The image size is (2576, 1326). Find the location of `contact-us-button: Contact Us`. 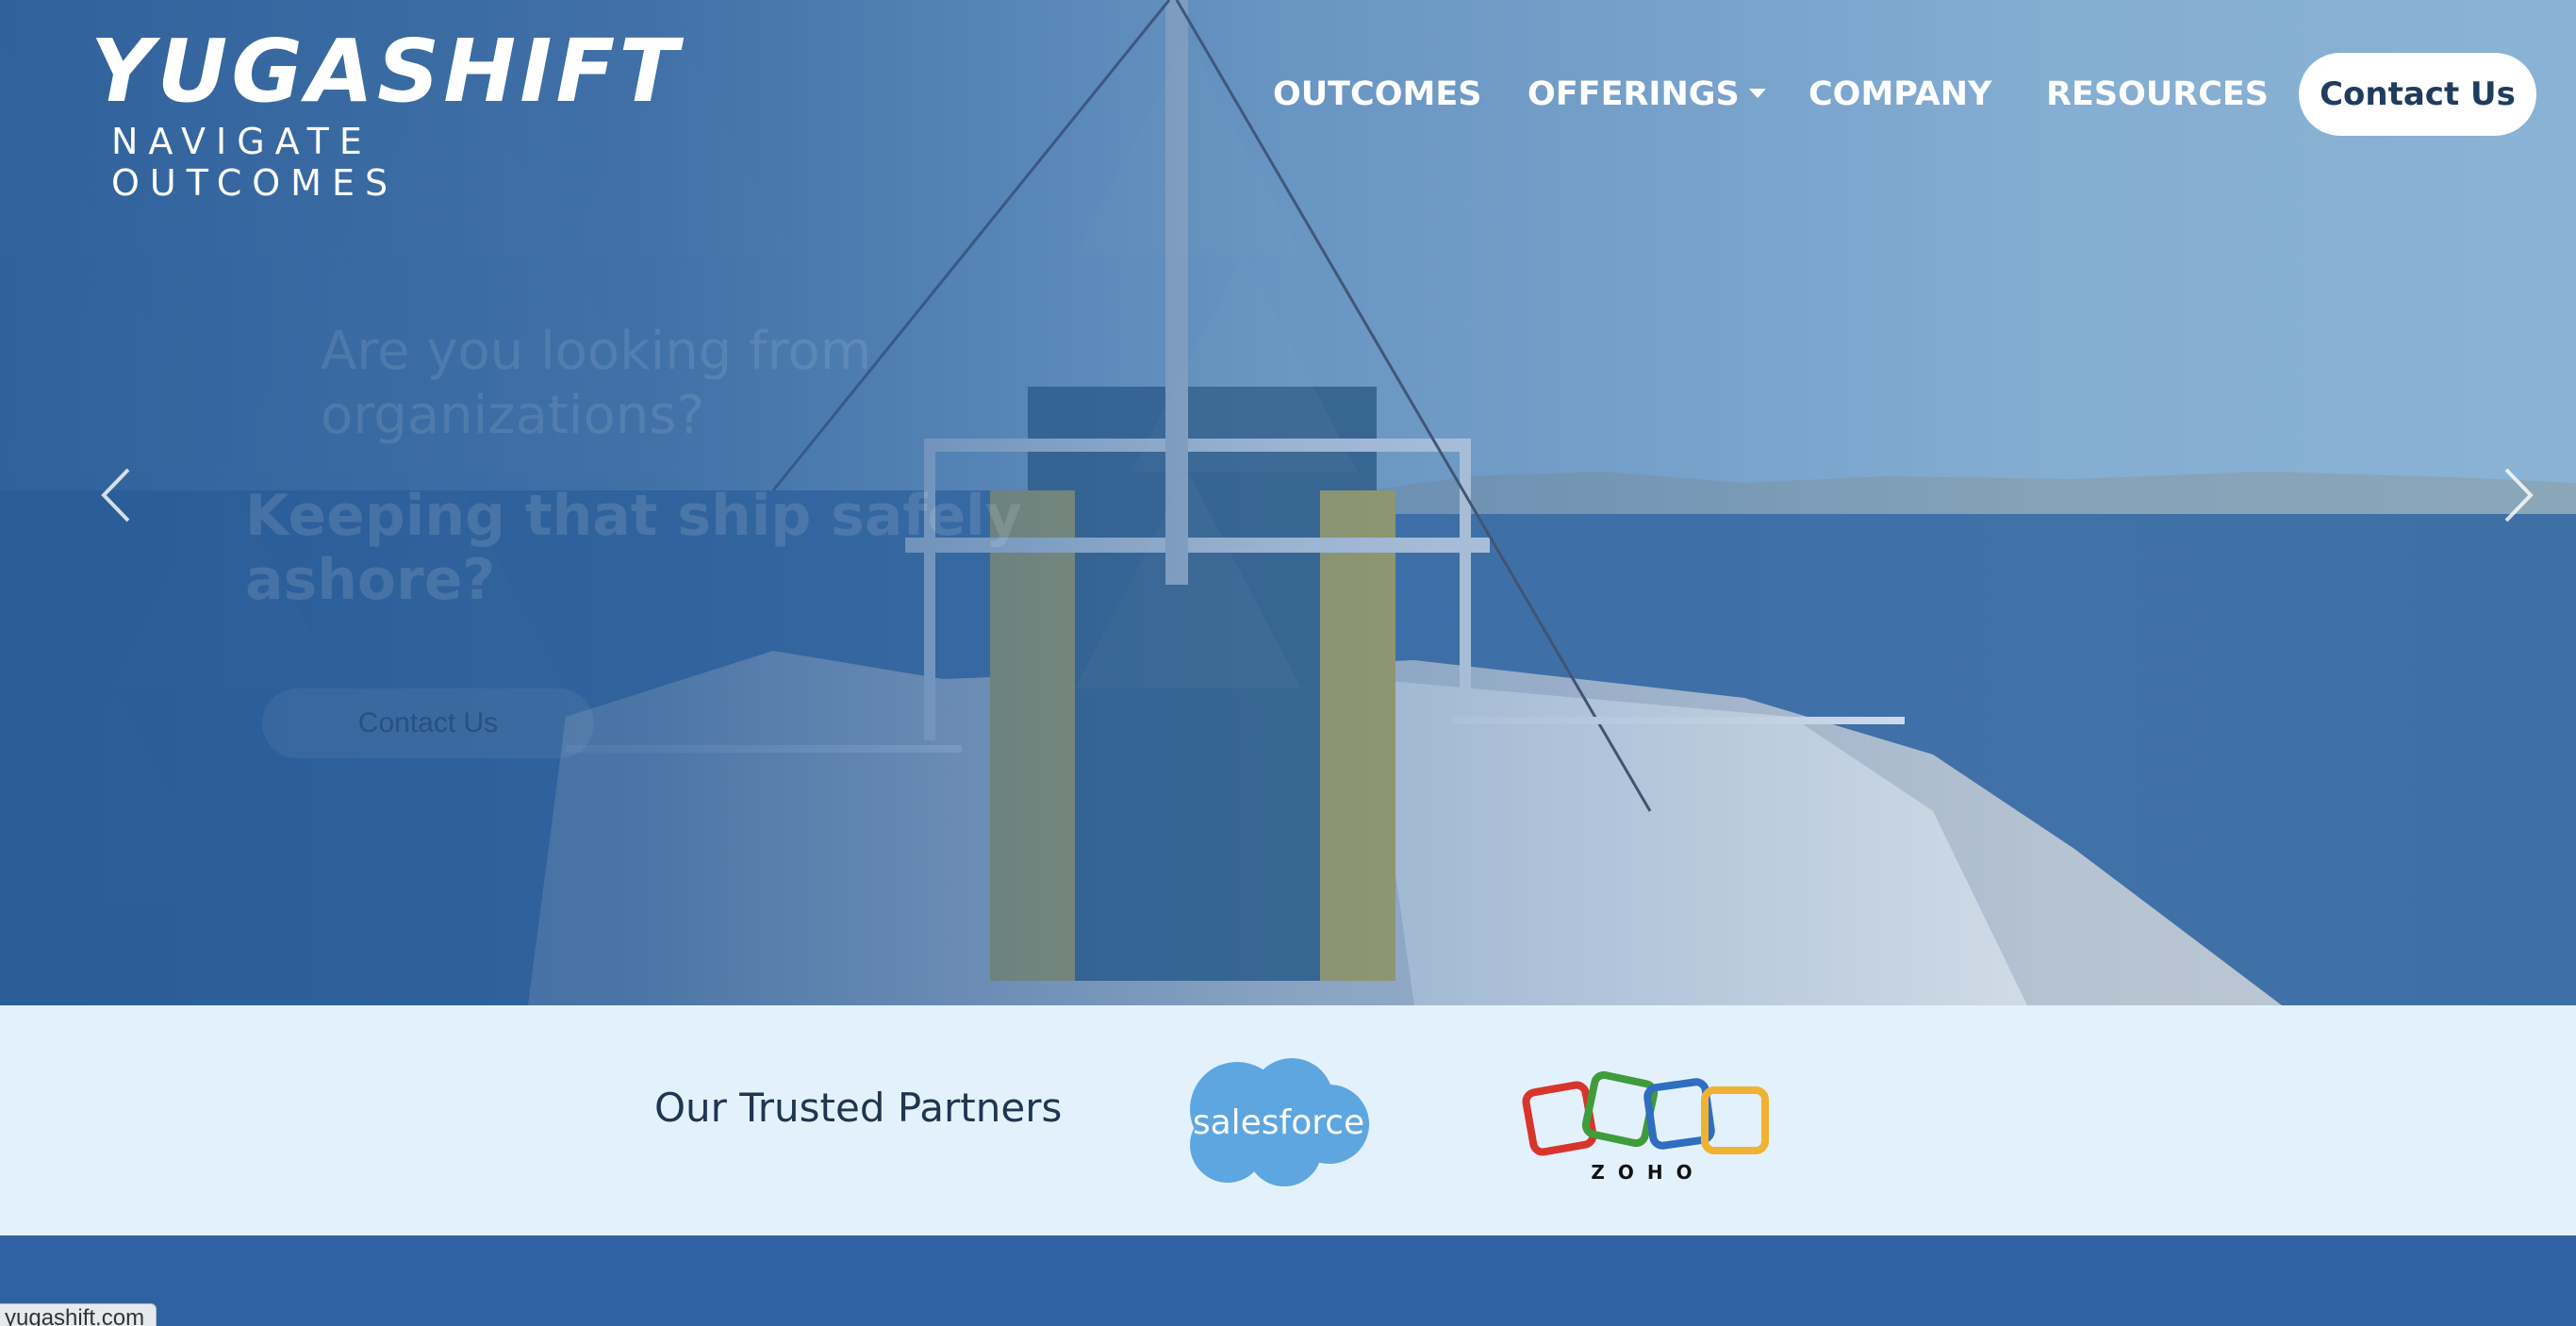

contact-us-button: Contact Us is located at coordinates (2417, 94).